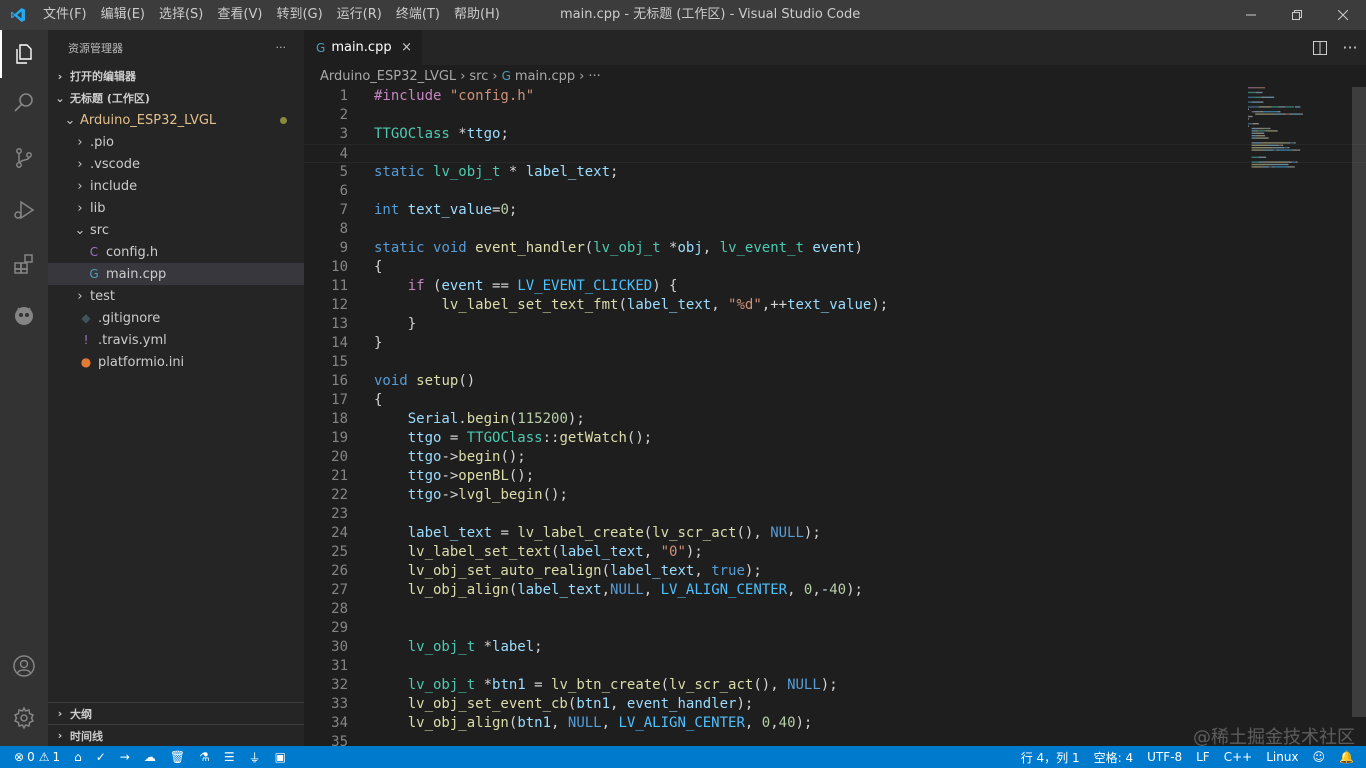  Describe the element at coordinates (1050, 757) in the screenshot. I see `cursor-position: 行 4，列 1` at that location.